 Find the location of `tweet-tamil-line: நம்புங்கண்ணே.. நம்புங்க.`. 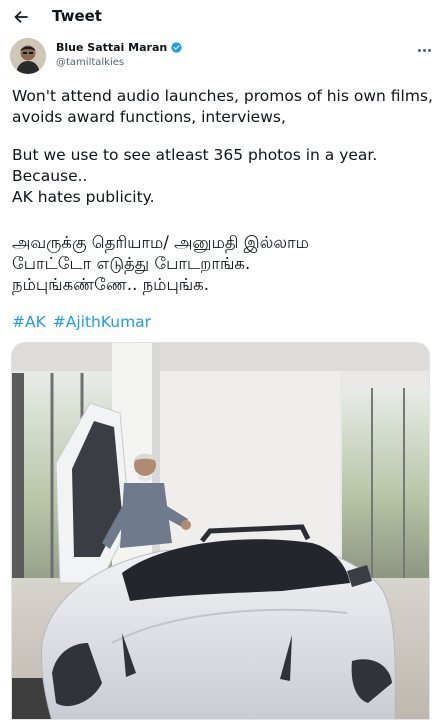

tweet-tamil-line: நம்புங்கண்ணே.. நம்புங்க. is located at coordinates (110, 284).